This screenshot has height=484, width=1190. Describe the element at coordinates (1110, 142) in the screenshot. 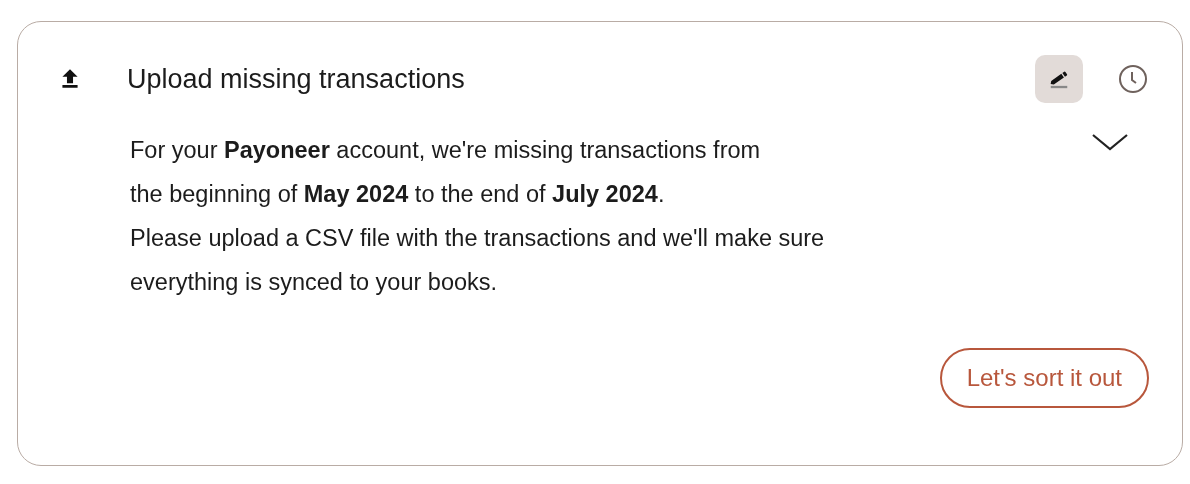

I see `chevron-icon` at that location.